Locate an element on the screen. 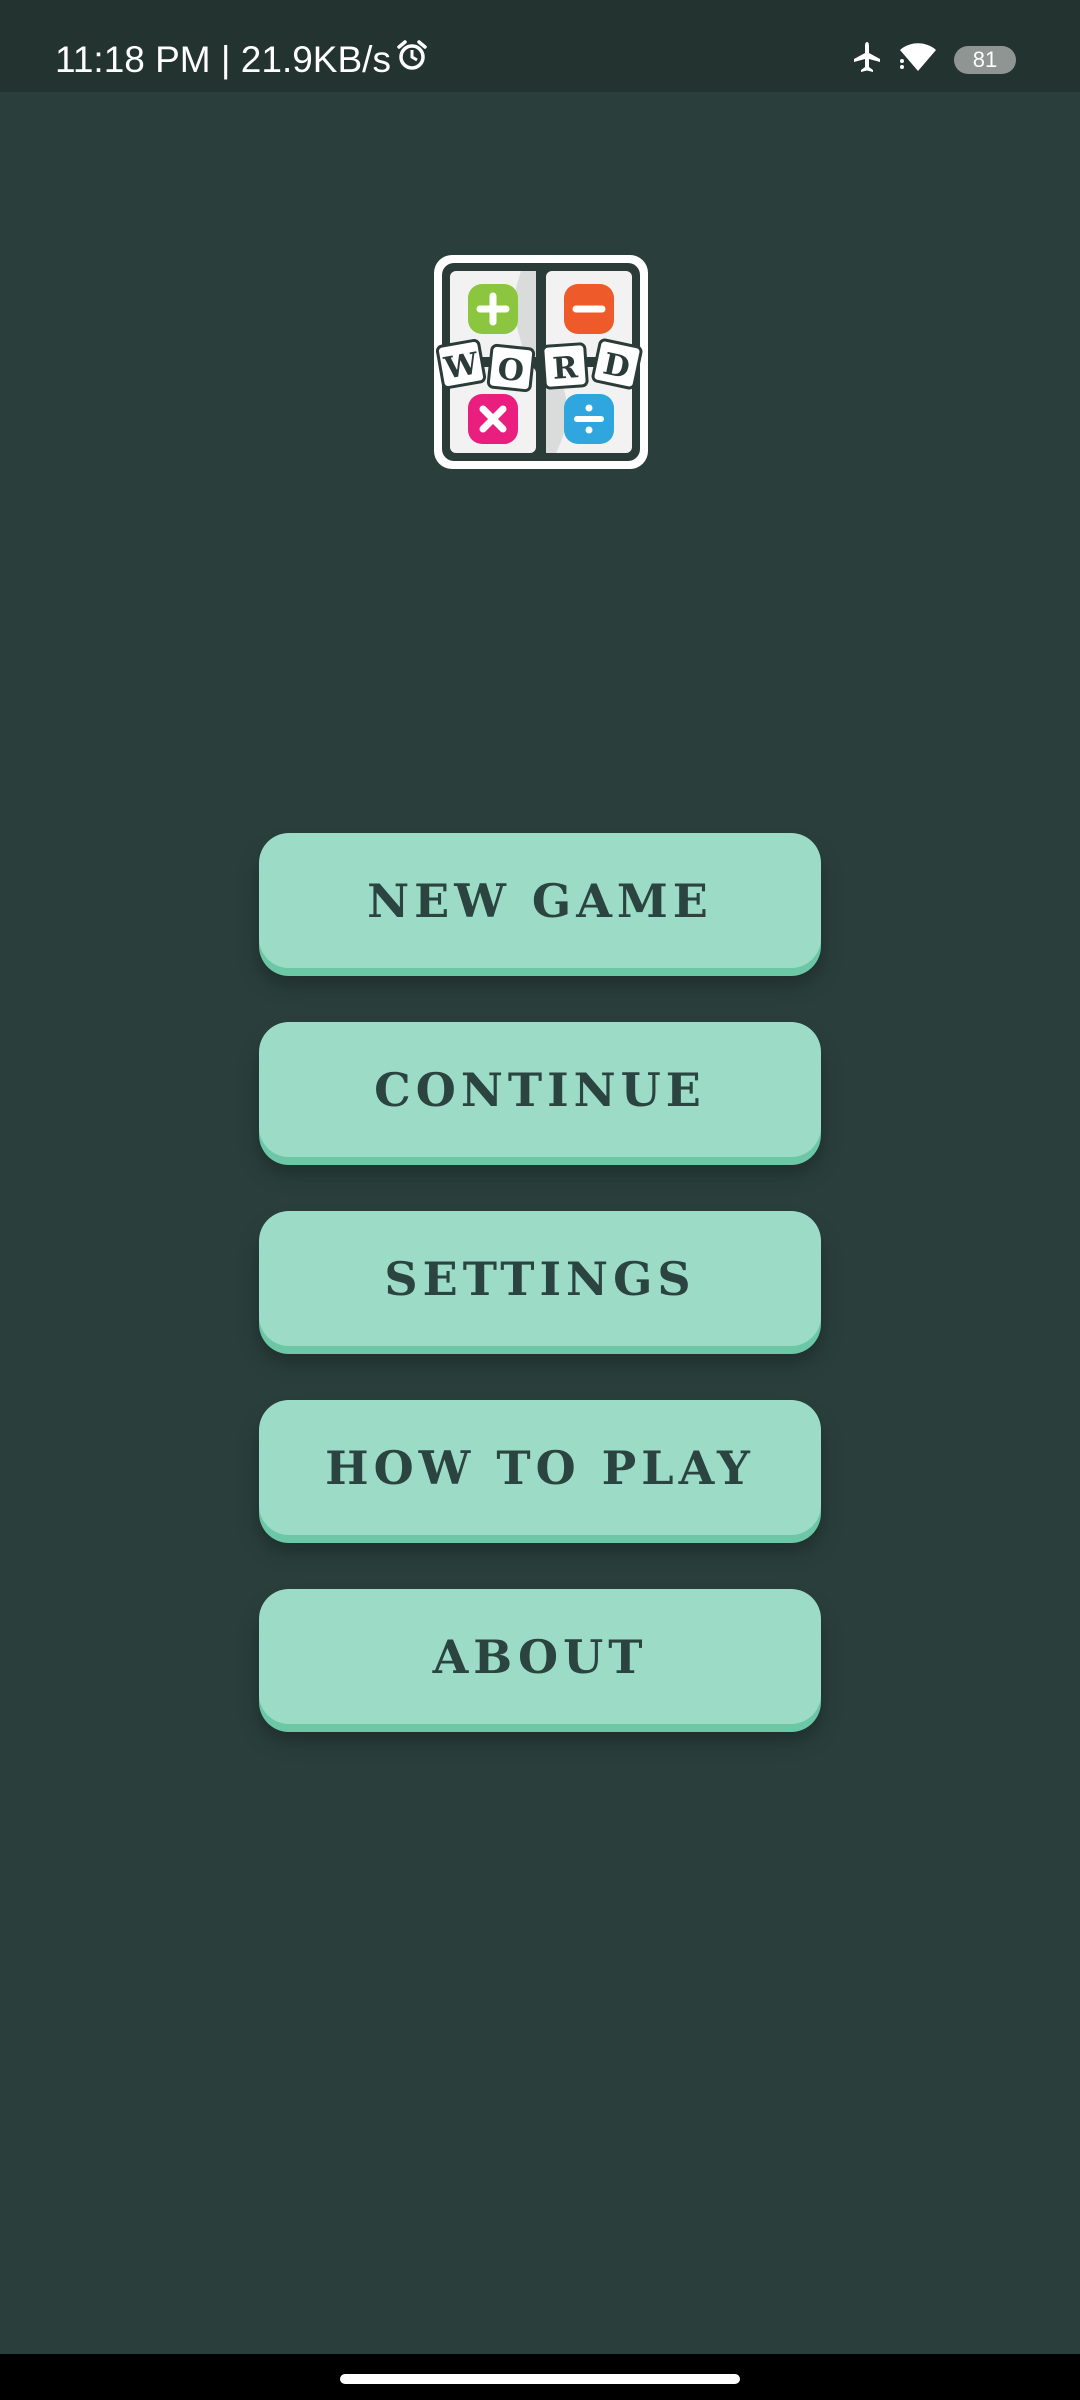 This screenshot has height=2400, width=1080. settings-label: SETTINGS is located at coordinates (540, 1278).